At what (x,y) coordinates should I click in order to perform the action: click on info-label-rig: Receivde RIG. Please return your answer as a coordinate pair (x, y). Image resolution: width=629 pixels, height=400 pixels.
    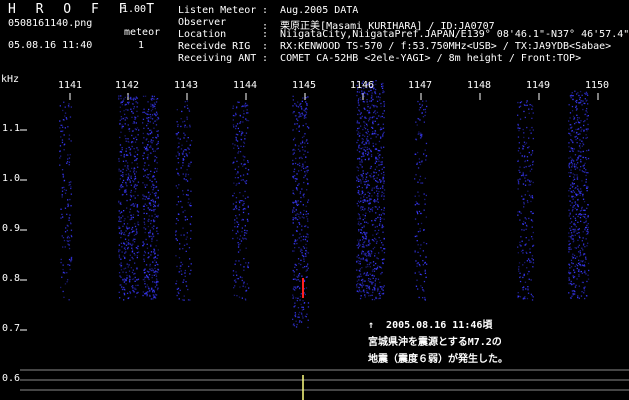
    Looking at the image, I should click on (214, 46).